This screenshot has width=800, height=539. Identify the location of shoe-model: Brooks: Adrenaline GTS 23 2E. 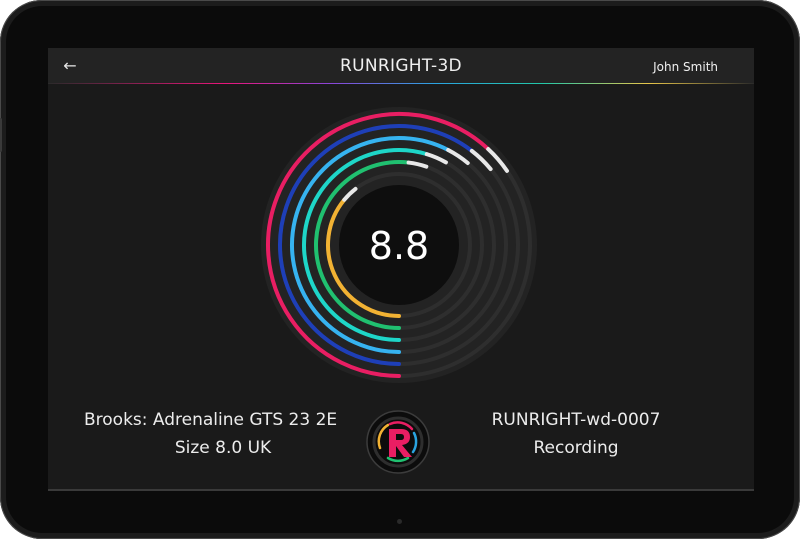
(211, 420).